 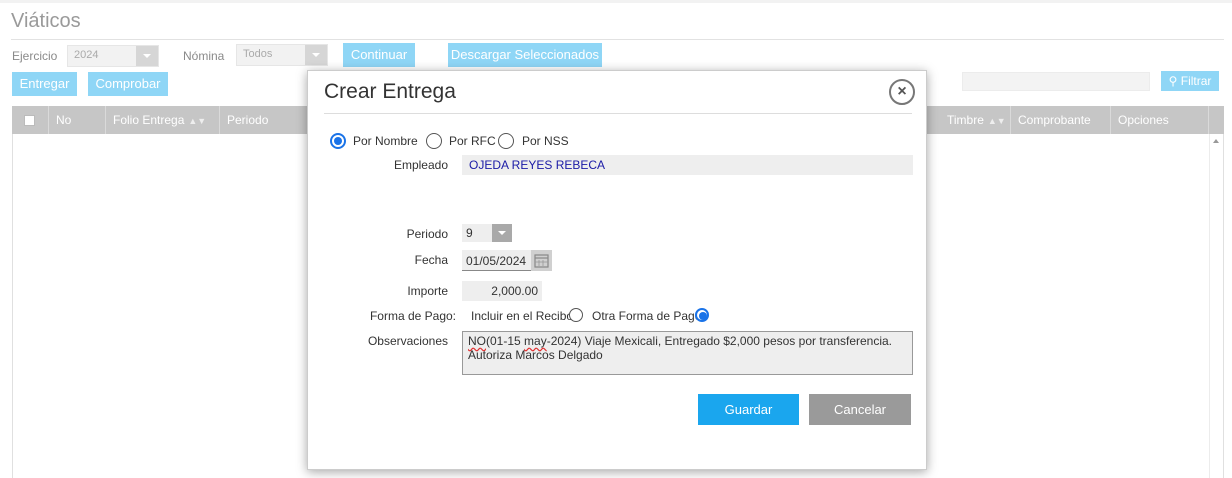 What do you see at coordinates (860, 409) in the screenshot?
I see `cancelar-button: Cancelar` at bounding box center [860, 409].